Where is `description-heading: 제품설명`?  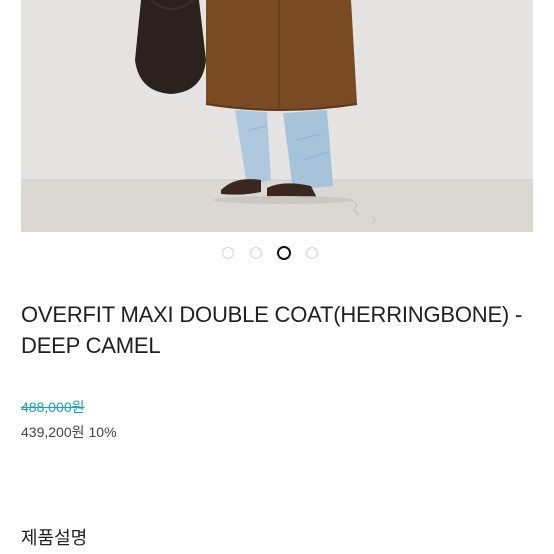
description-heading: 제품설명 is located at coordinates (54, 538).